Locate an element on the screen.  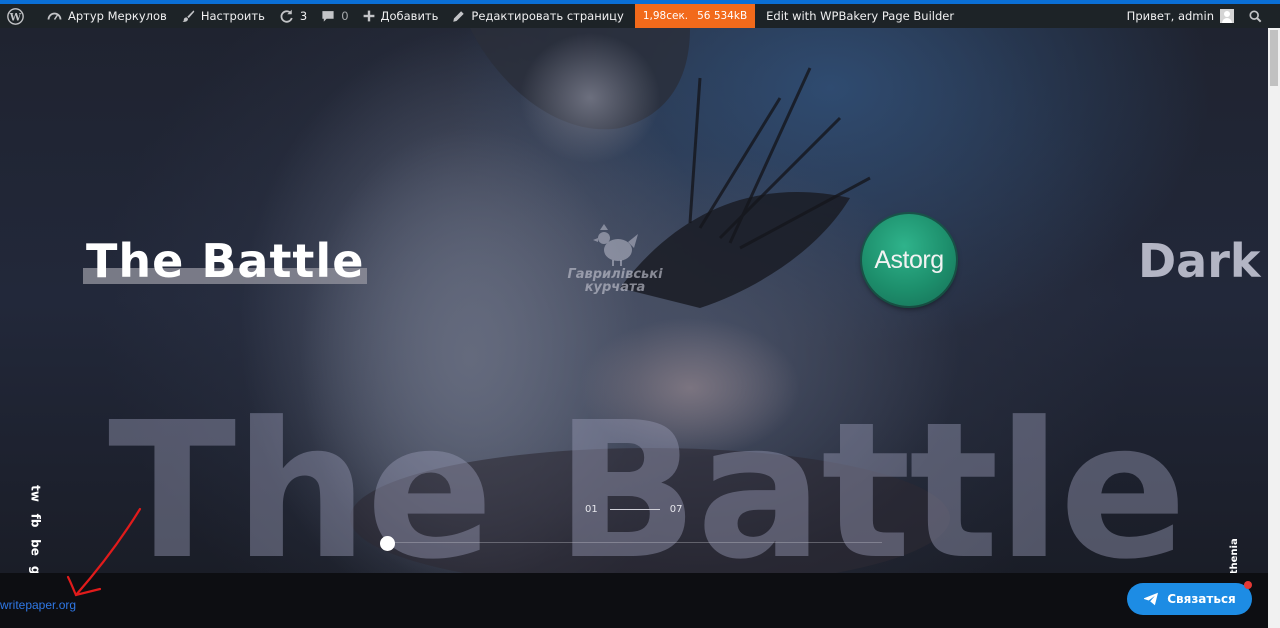
notification-dot is located at coordinates (1248, 585).